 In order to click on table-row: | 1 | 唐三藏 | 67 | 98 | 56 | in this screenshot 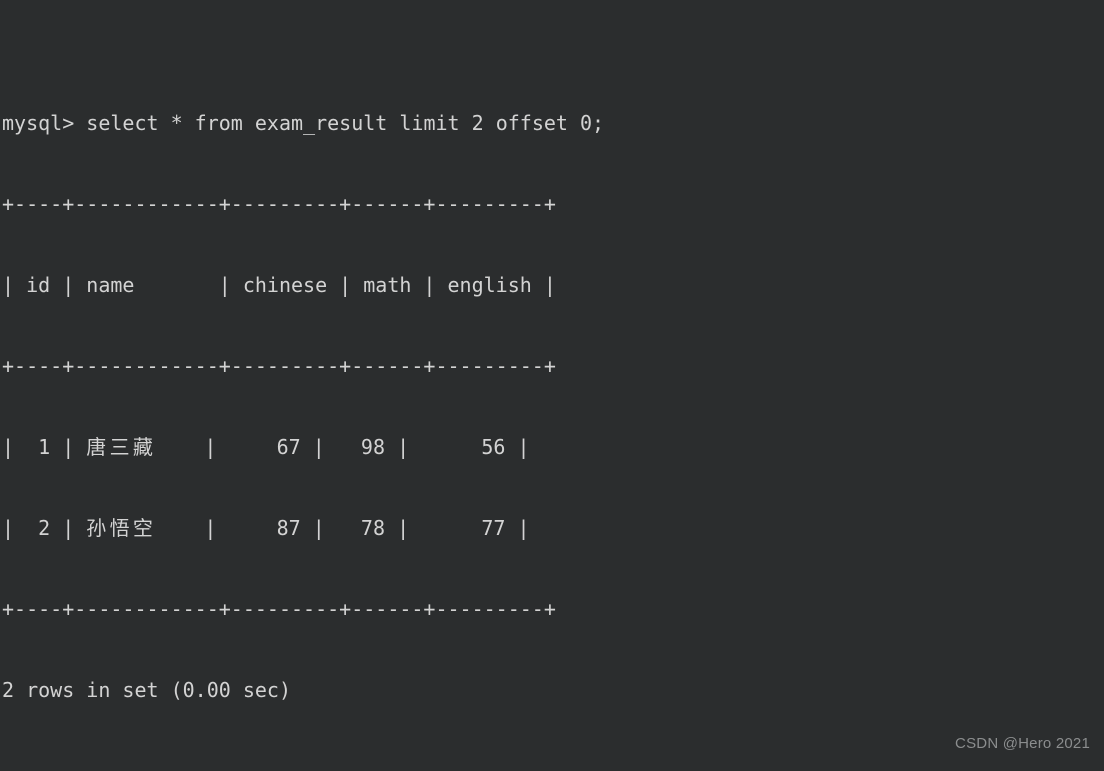, I will do `click(303, 447)`.